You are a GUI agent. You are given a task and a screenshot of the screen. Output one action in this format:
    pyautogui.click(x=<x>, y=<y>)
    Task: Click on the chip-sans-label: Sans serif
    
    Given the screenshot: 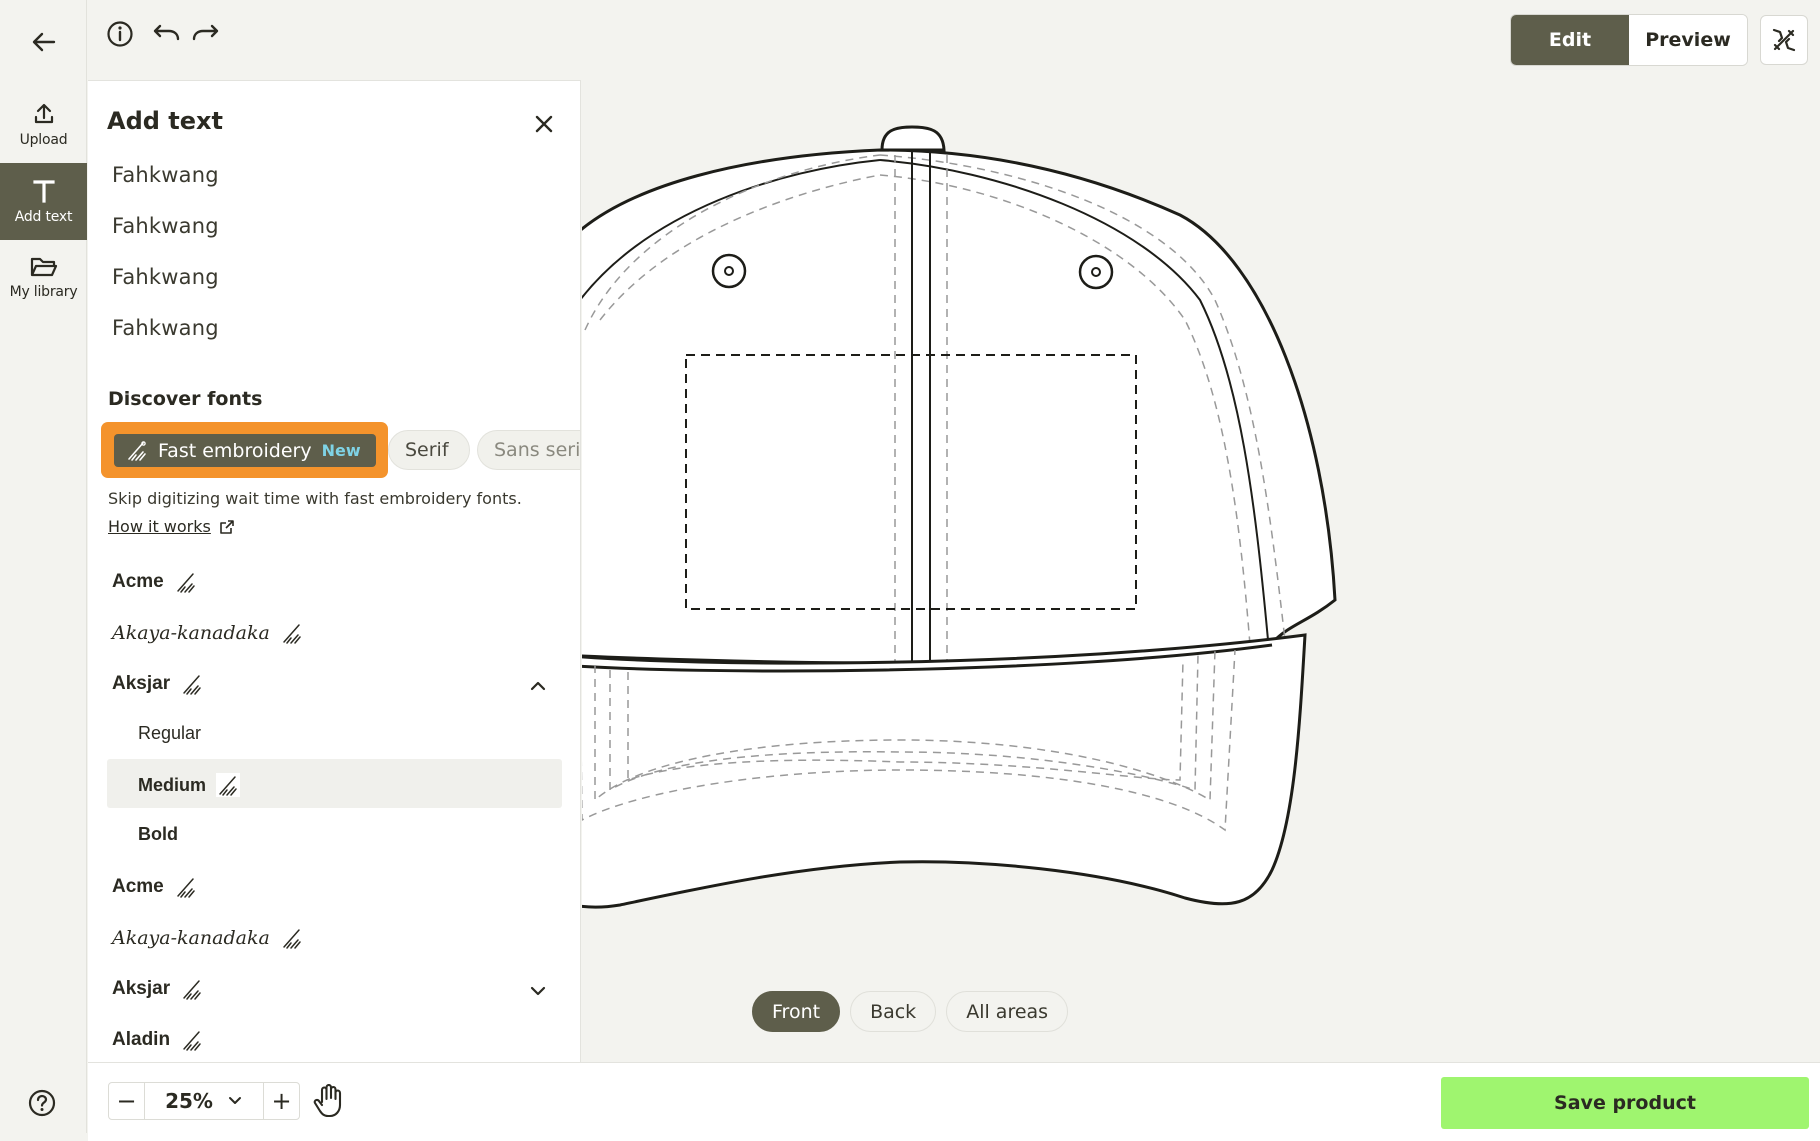 What is the action you would take?
    pyautogui.click(x=537, y=450)
    